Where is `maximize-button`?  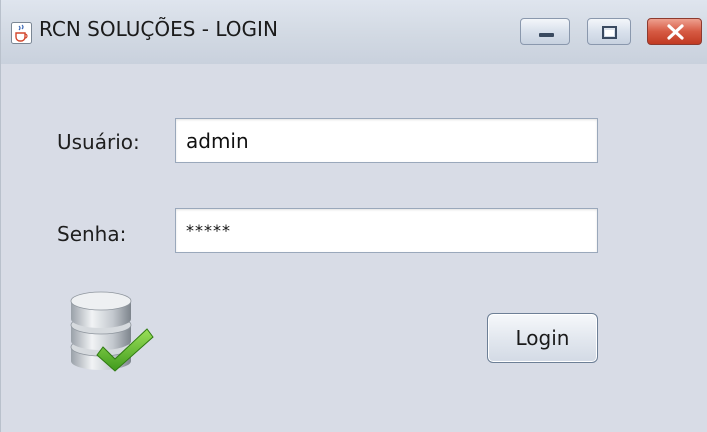 maximize-button is located at coordinates (609, 31).